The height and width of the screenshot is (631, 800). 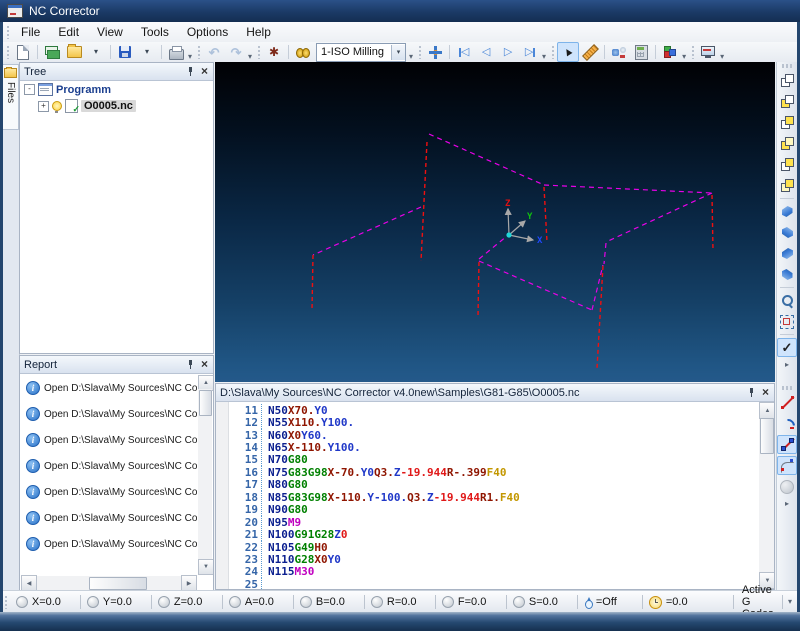 I want to click on new-file-button, so click(x=23, y=52).